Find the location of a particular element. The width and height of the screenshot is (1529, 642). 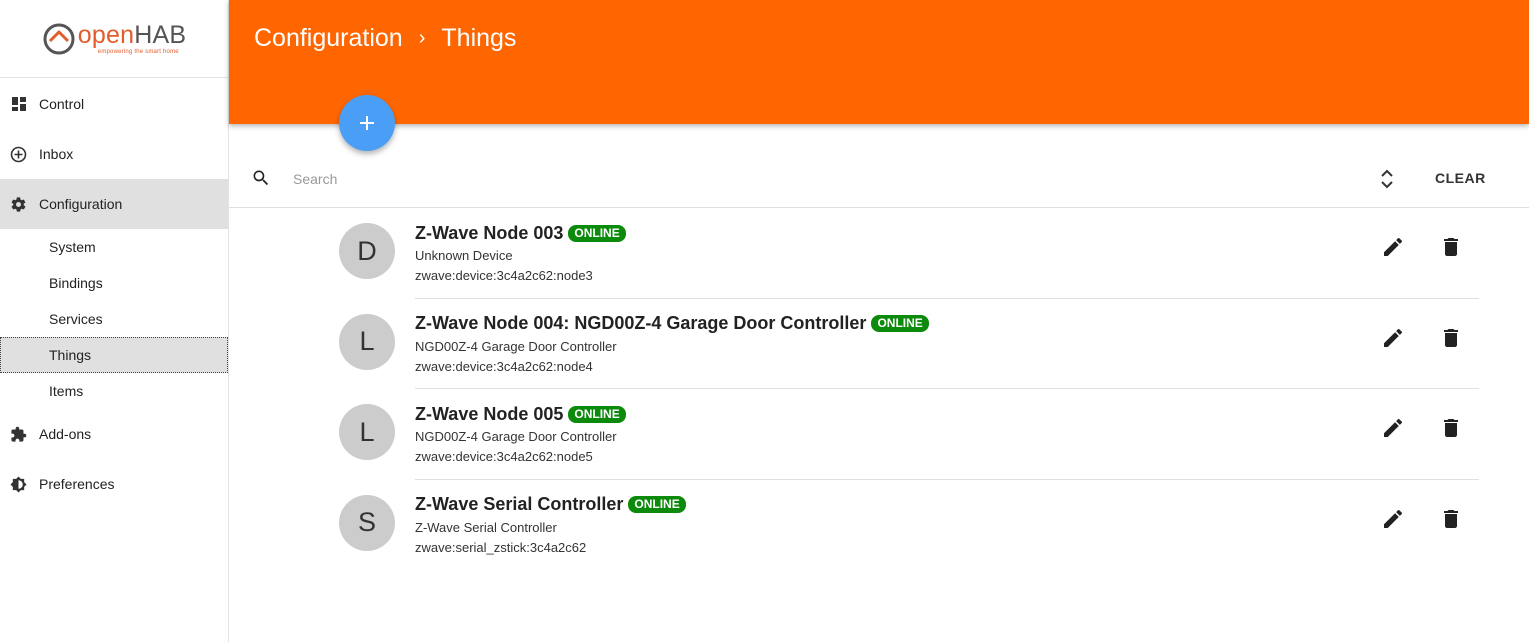

brightness-icon is located at coordinates (18, 484).